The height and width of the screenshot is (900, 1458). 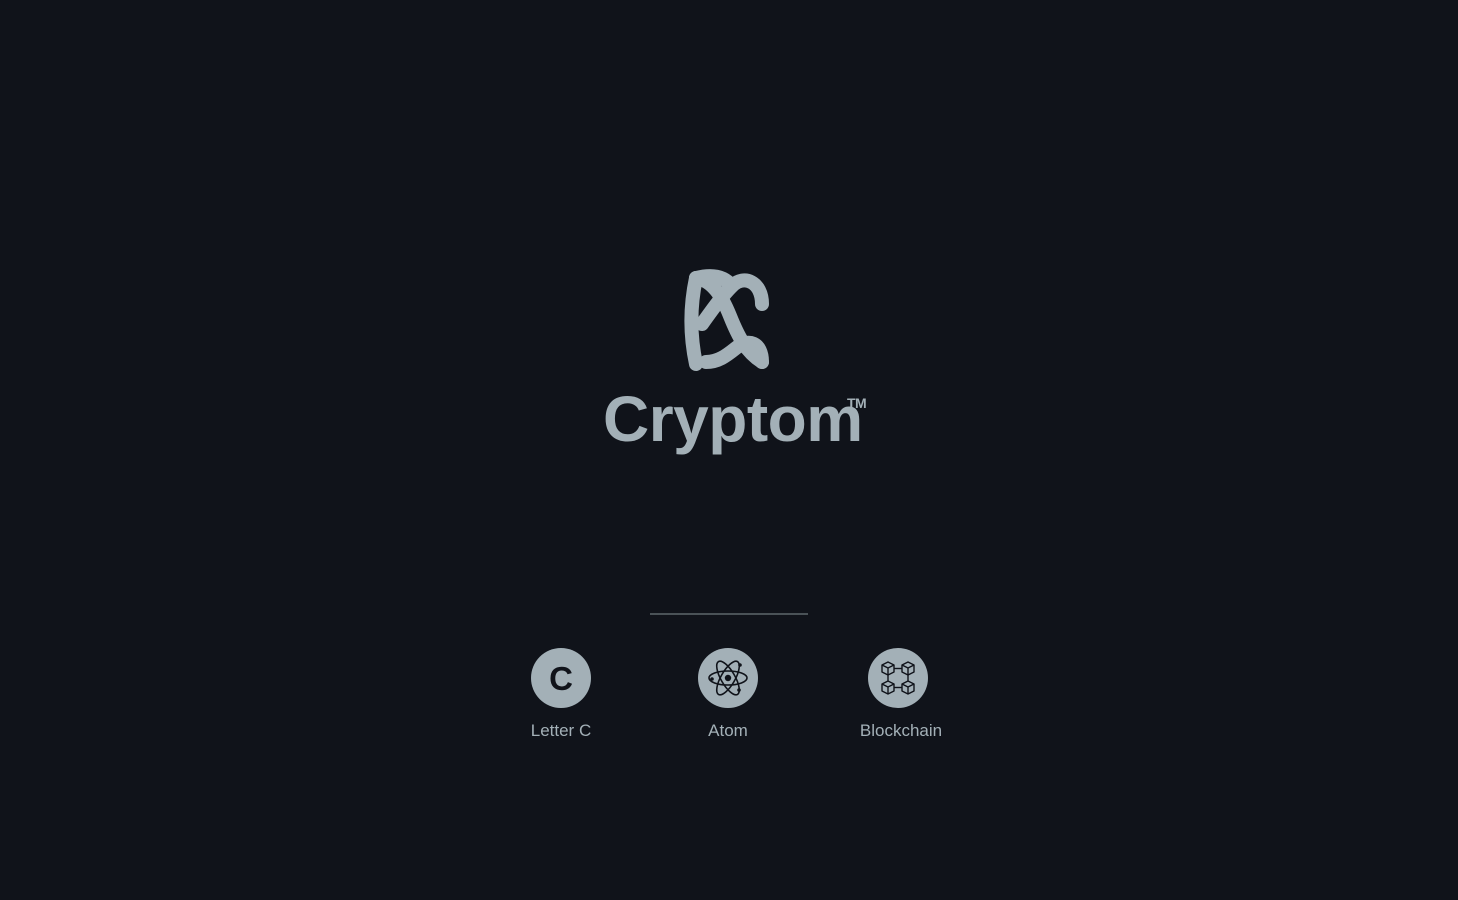 What do you see at coordinates (729, 614) in the screenshot?
I see `divider` at bounding box center [729, 614].